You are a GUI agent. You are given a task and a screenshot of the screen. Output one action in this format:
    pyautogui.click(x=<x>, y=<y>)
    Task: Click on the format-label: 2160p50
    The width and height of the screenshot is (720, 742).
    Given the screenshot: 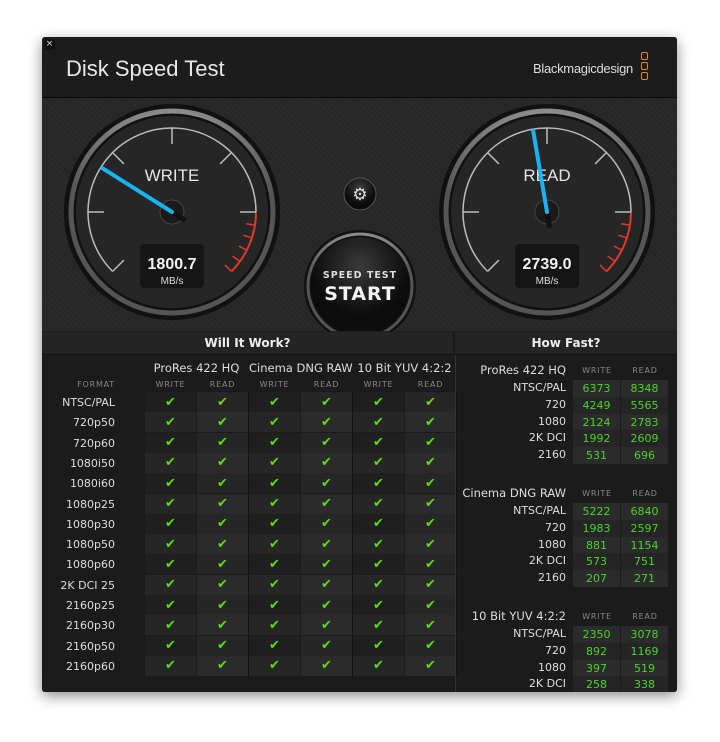 What is the action you would take?
    pyautogui.click(x=90, y=646)
    